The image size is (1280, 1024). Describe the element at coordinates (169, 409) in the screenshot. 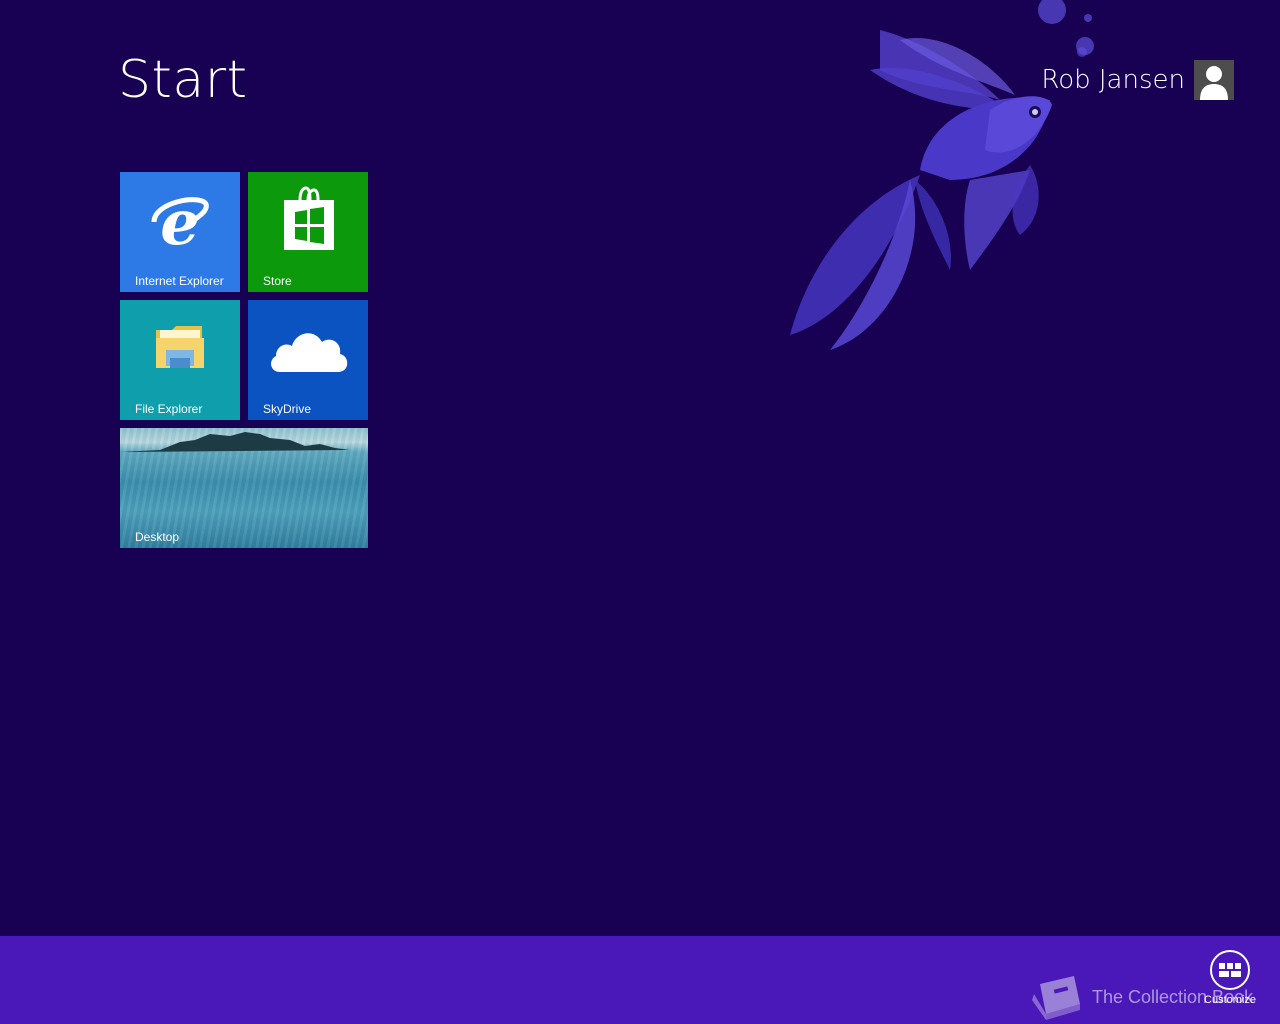

I see `tile-label: File Explorer` at that location.